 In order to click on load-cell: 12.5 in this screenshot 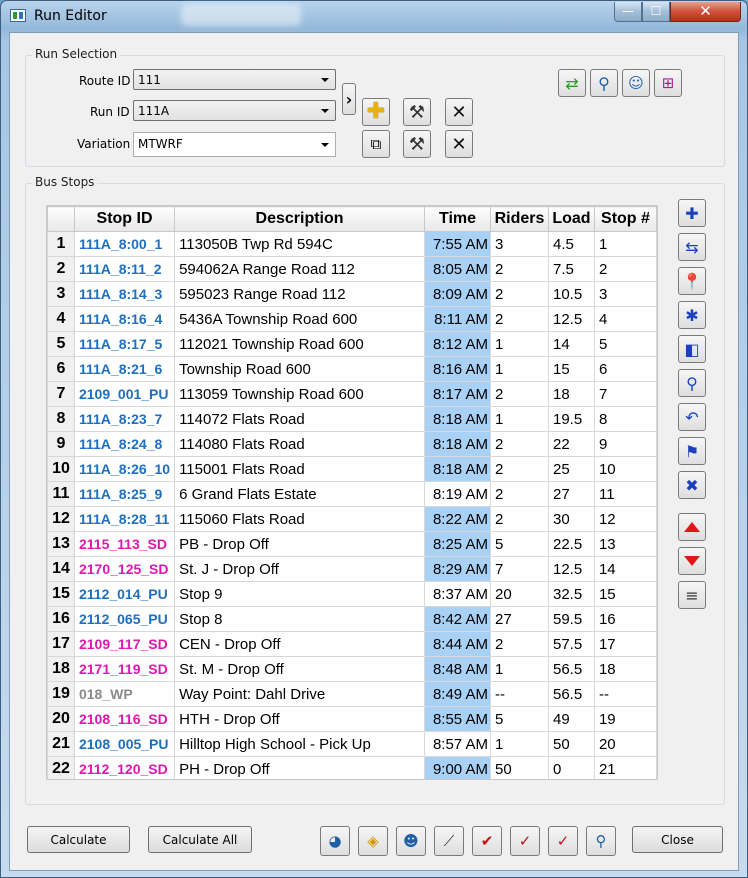, I will do `click(571, 319)`.